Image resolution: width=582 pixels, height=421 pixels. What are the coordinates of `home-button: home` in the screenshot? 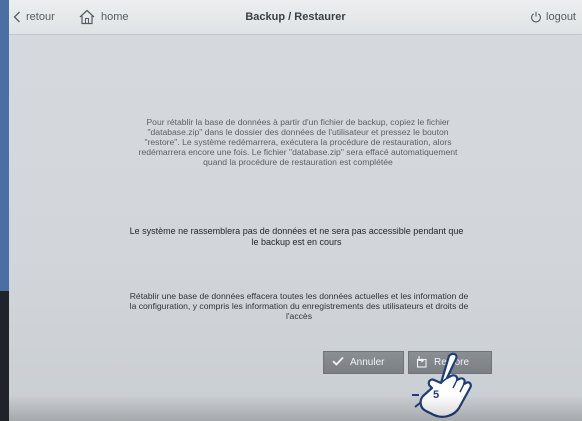 It's located at (103, 17).